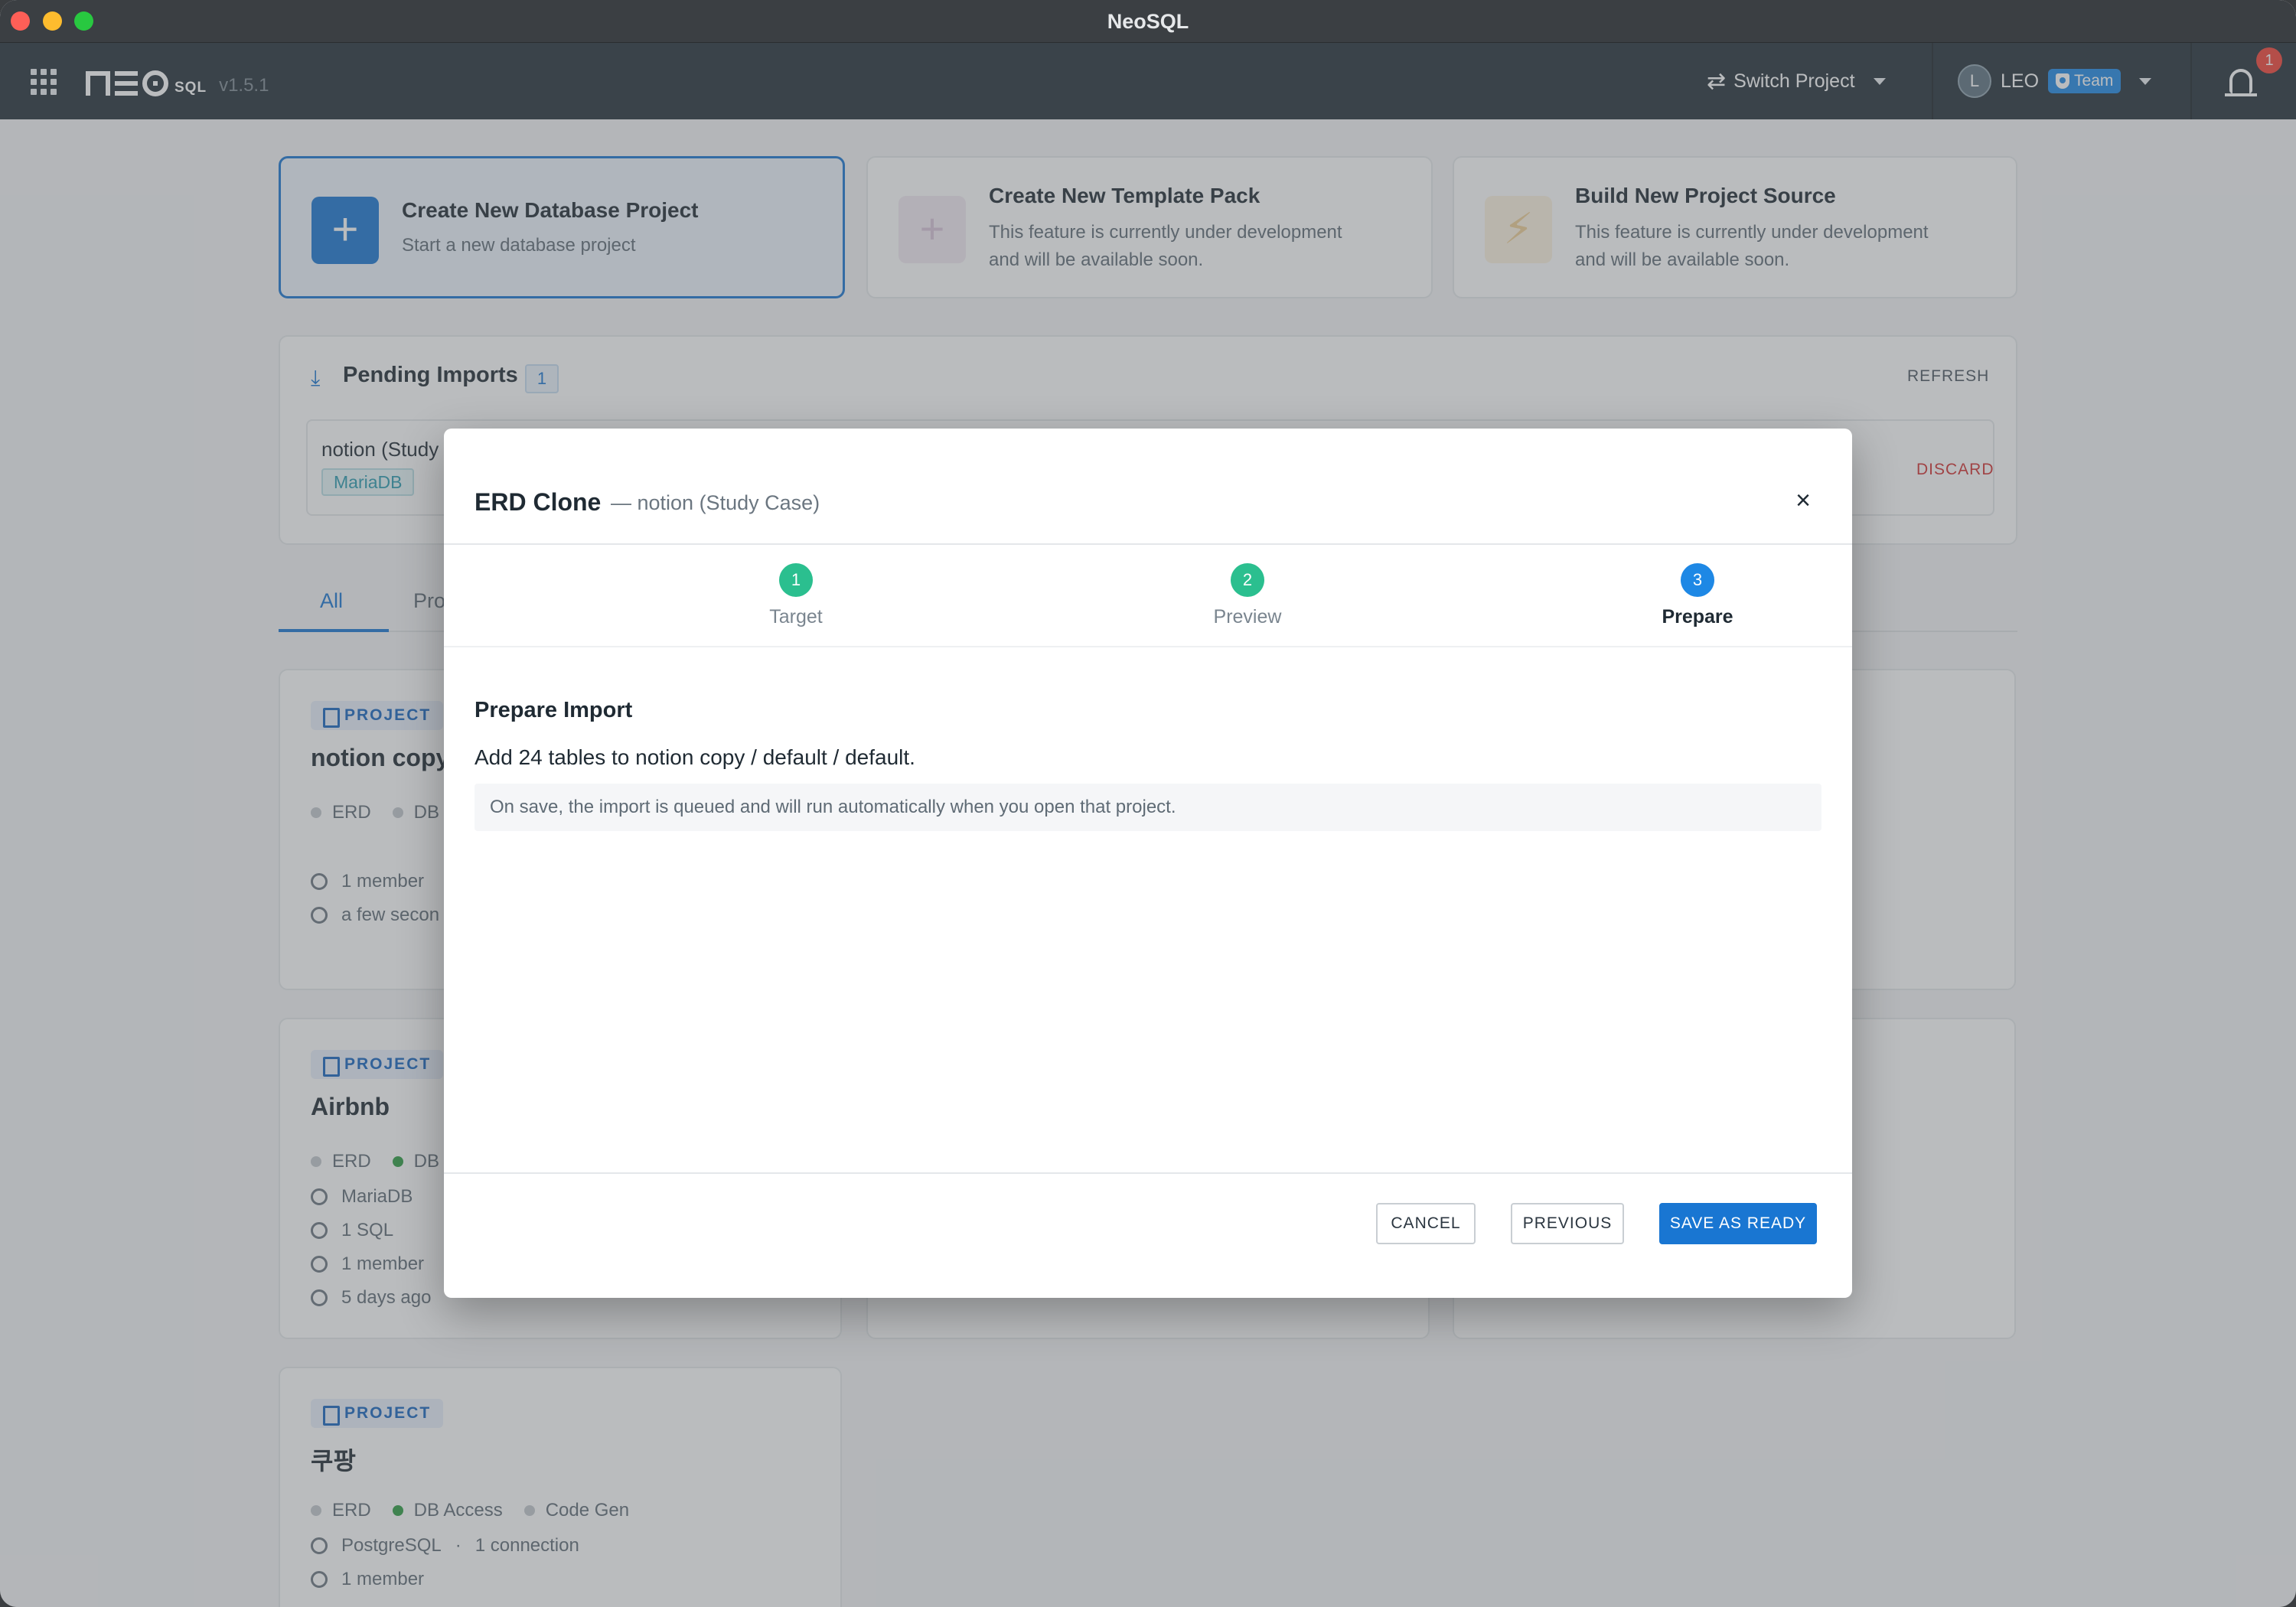 The width and height of the screenshot is (2296, 1607). I want to click on step-label: Prepare, so click(1697, 616).